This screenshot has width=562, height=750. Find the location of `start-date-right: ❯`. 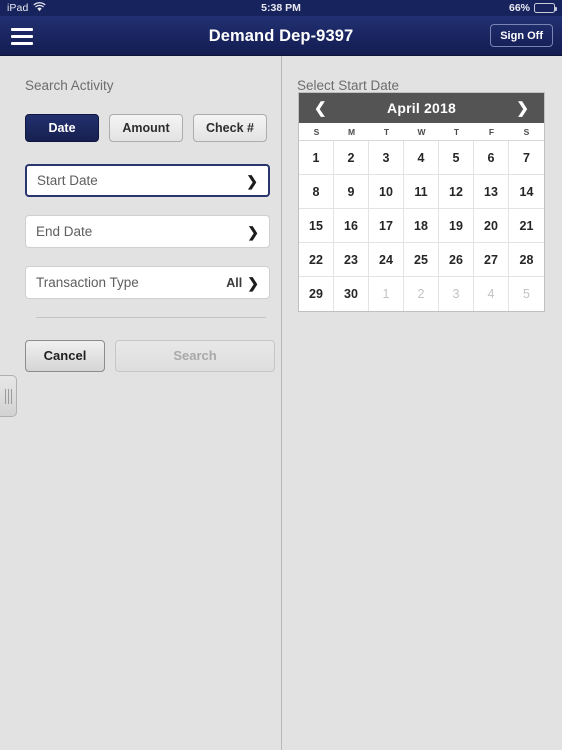

start-date-right: ❯ is located at coordinates (254, 181).